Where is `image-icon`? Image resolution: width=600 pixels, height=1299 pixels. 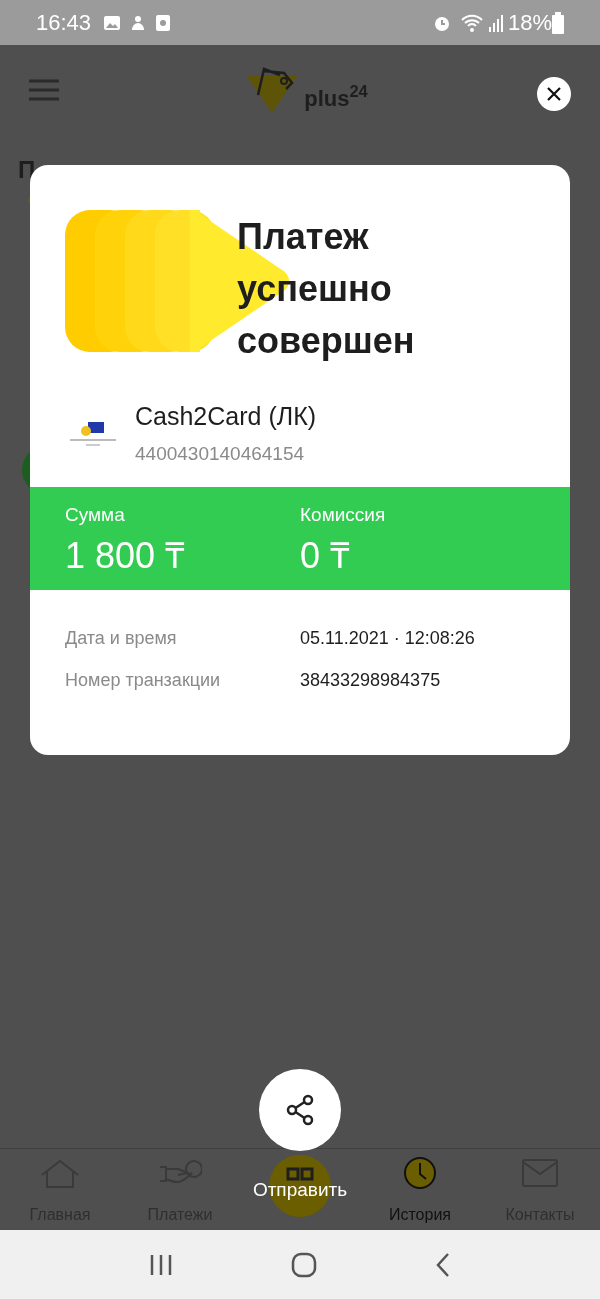
image-icon is located at coordinates (112, 22).